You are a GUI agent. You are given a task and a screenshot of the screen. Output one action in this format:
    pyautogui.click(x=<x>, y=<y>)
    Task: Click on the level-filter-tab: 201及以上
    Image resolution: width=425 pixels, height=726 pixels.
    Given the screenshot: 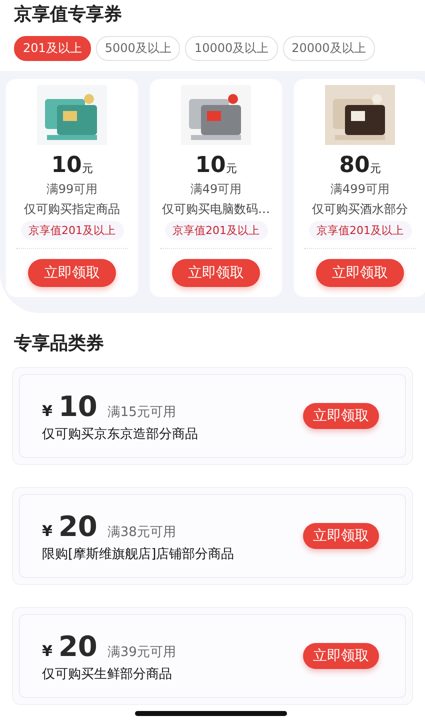 What is the action you would take?
    pyautogui.click(x=52, y=48)
    